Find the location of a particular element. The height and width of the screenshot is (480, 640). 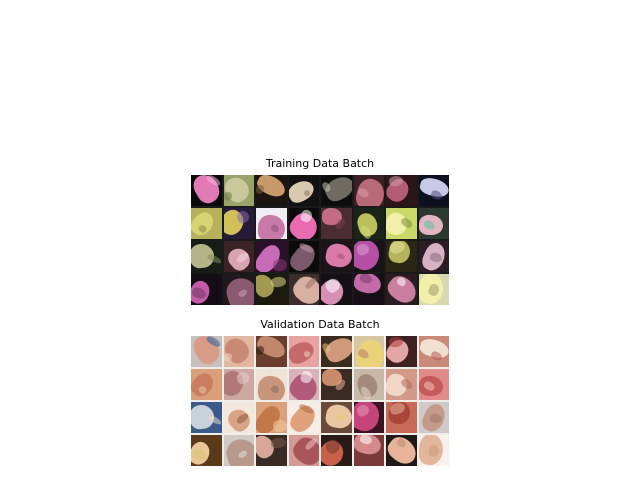

training-batch-title: Training Data Batch is located at coordinates (320, 163).